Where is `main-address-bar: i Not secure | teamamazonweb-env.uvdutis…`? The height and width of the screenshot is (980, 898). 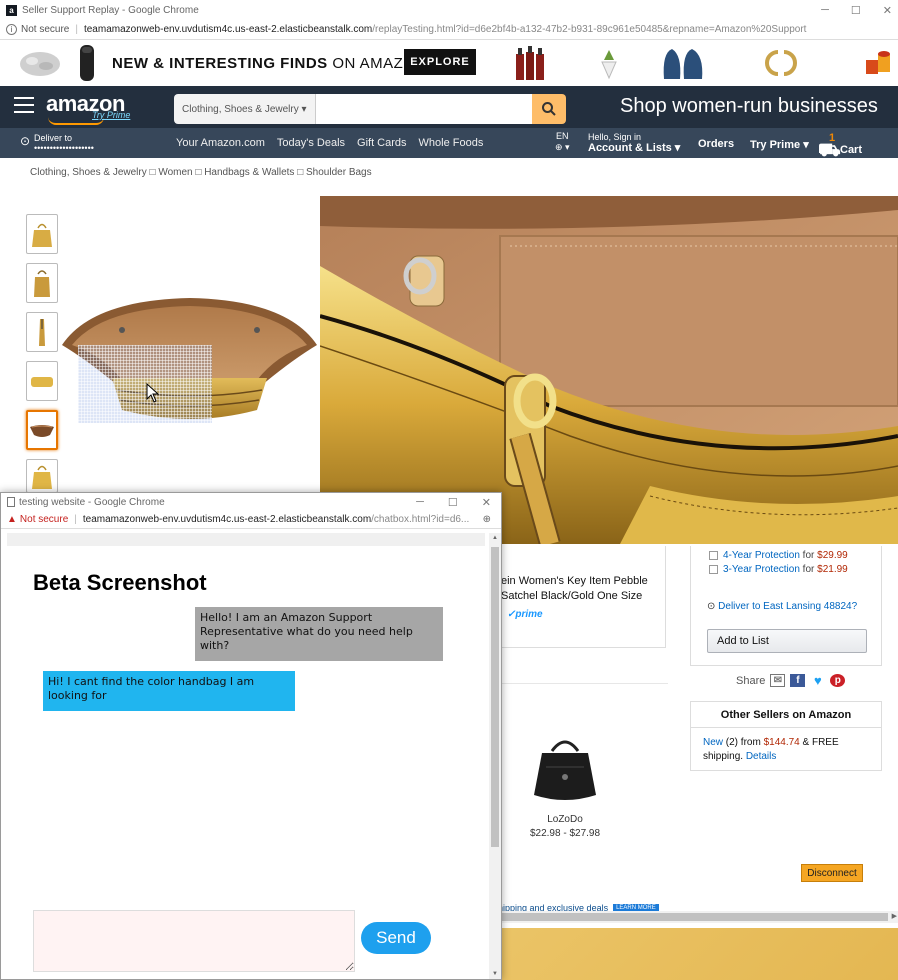
main-address-bar: i Not secure | teamamazonweb-env.uvdutis… is located at coordinates (449, 30).